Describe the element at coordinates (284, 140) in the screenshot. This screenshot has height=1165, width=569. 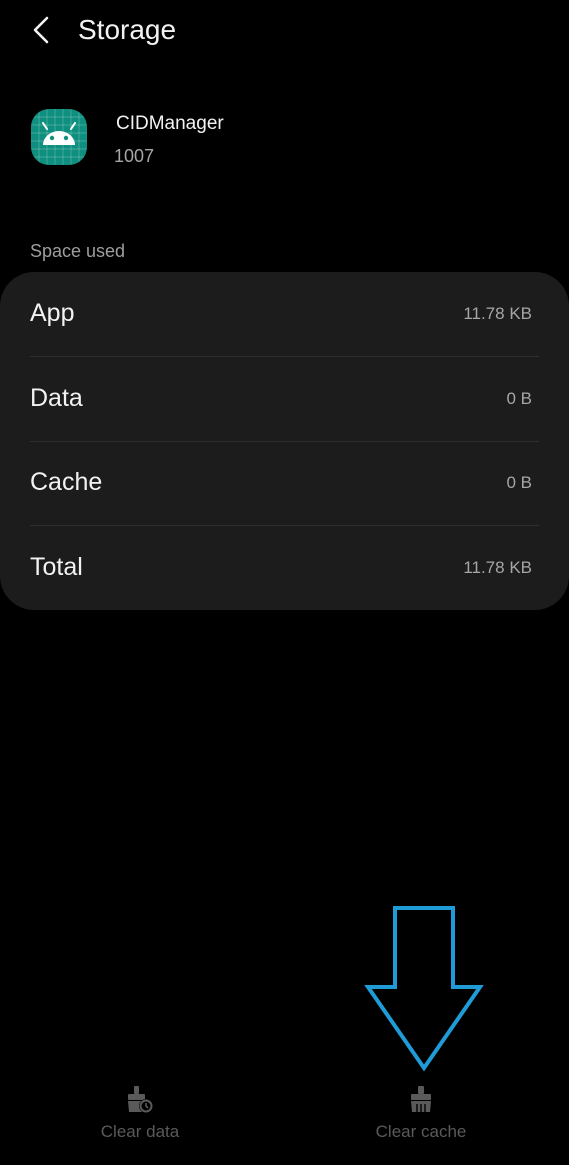
I see `app-info-header: CIDManager 1007` at that location.